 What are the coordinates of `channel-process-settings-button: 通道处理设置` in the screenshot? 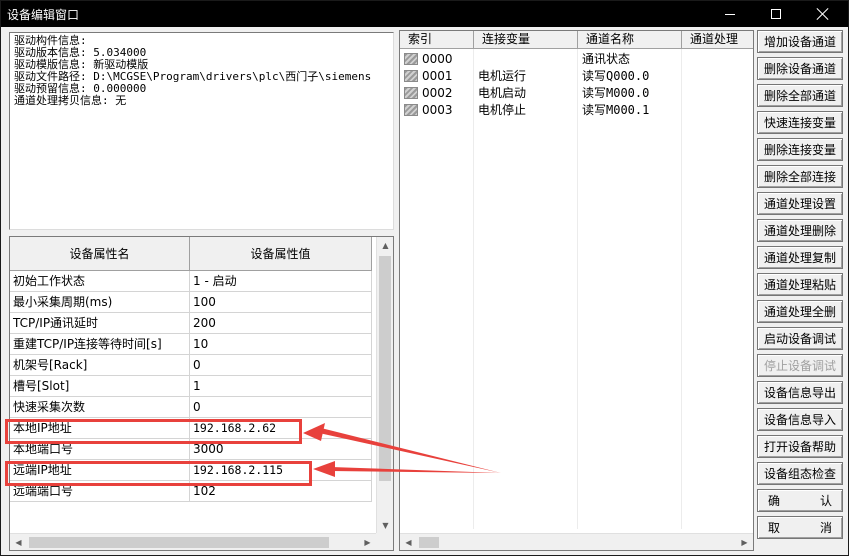 It's located at (800, 203).